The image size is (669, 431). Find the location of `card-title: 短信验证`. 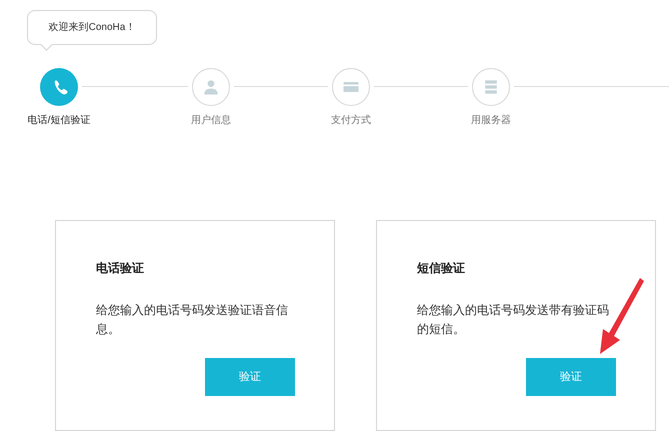

card-title: 短信验证 is located at coordinates (441, 268).